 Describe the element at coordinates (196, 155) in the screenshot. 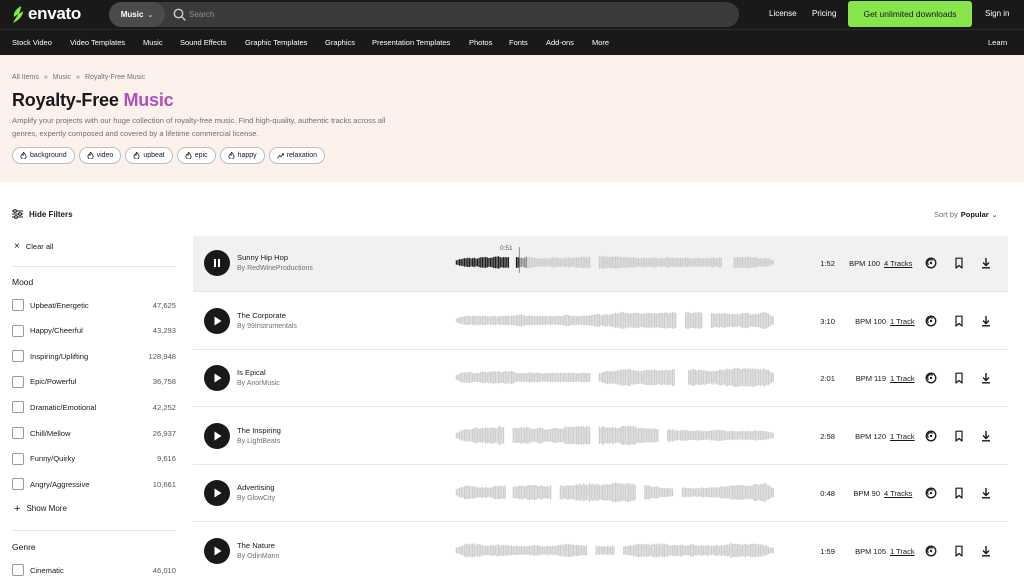

I see `tag-chip: epic` at that location.